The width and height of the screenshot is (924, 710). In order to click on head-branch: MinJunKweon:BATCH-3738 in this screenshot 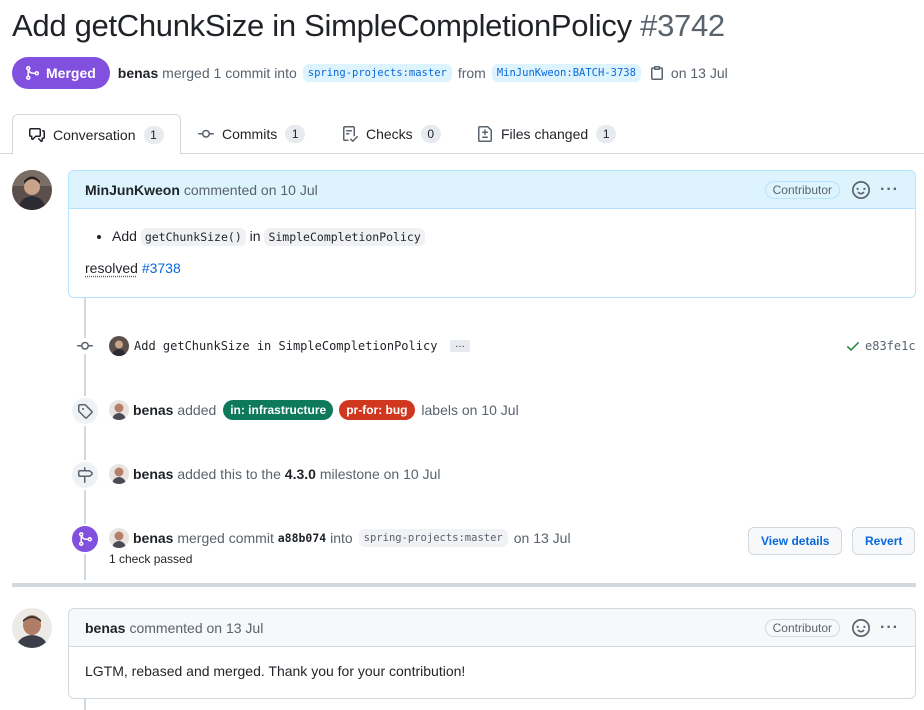, I will do `click(566, 73)`.